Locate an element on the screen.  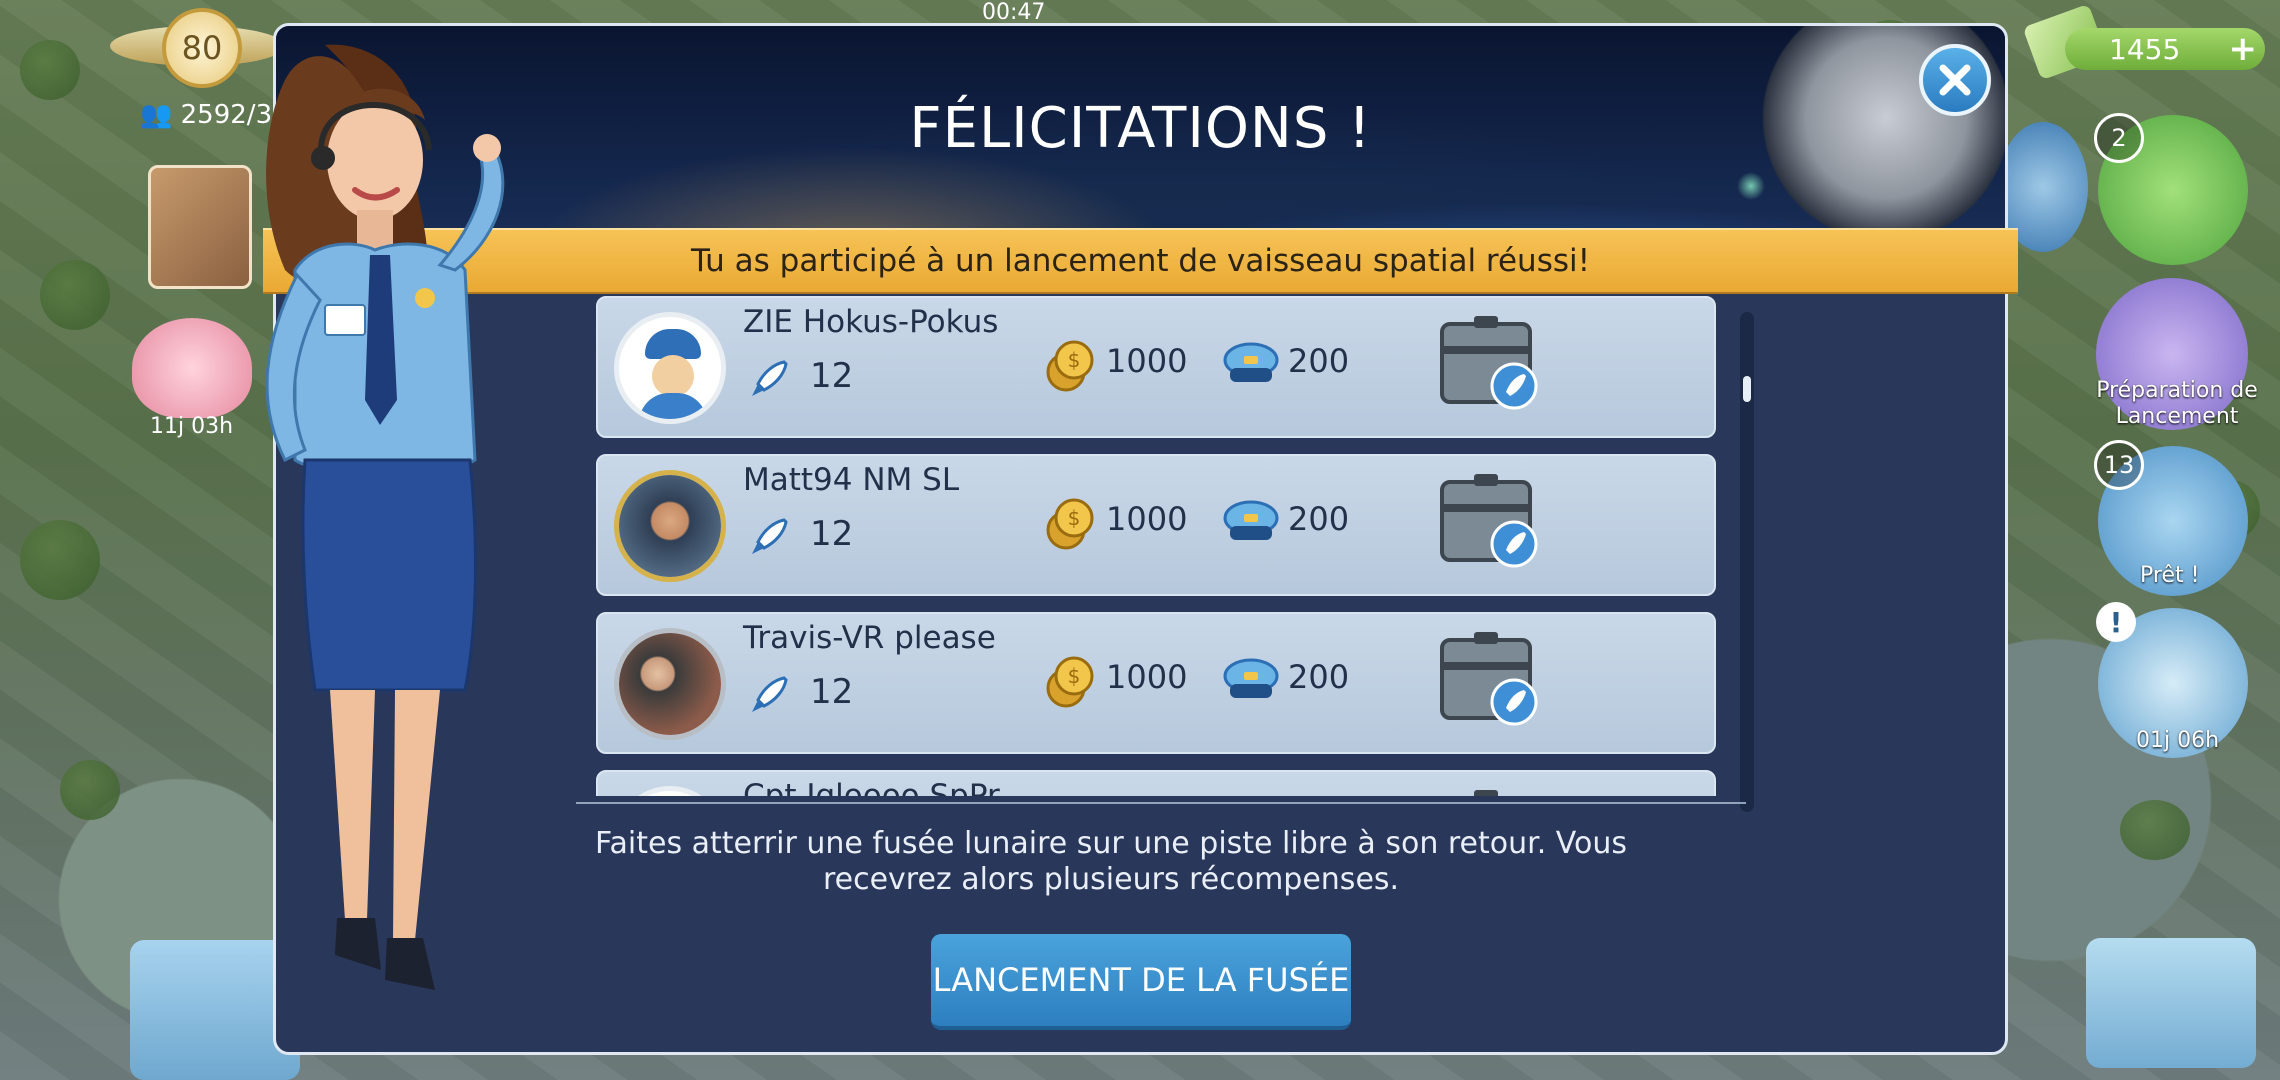
status-clock: 00:47 is located at coordinates (1014, 12).